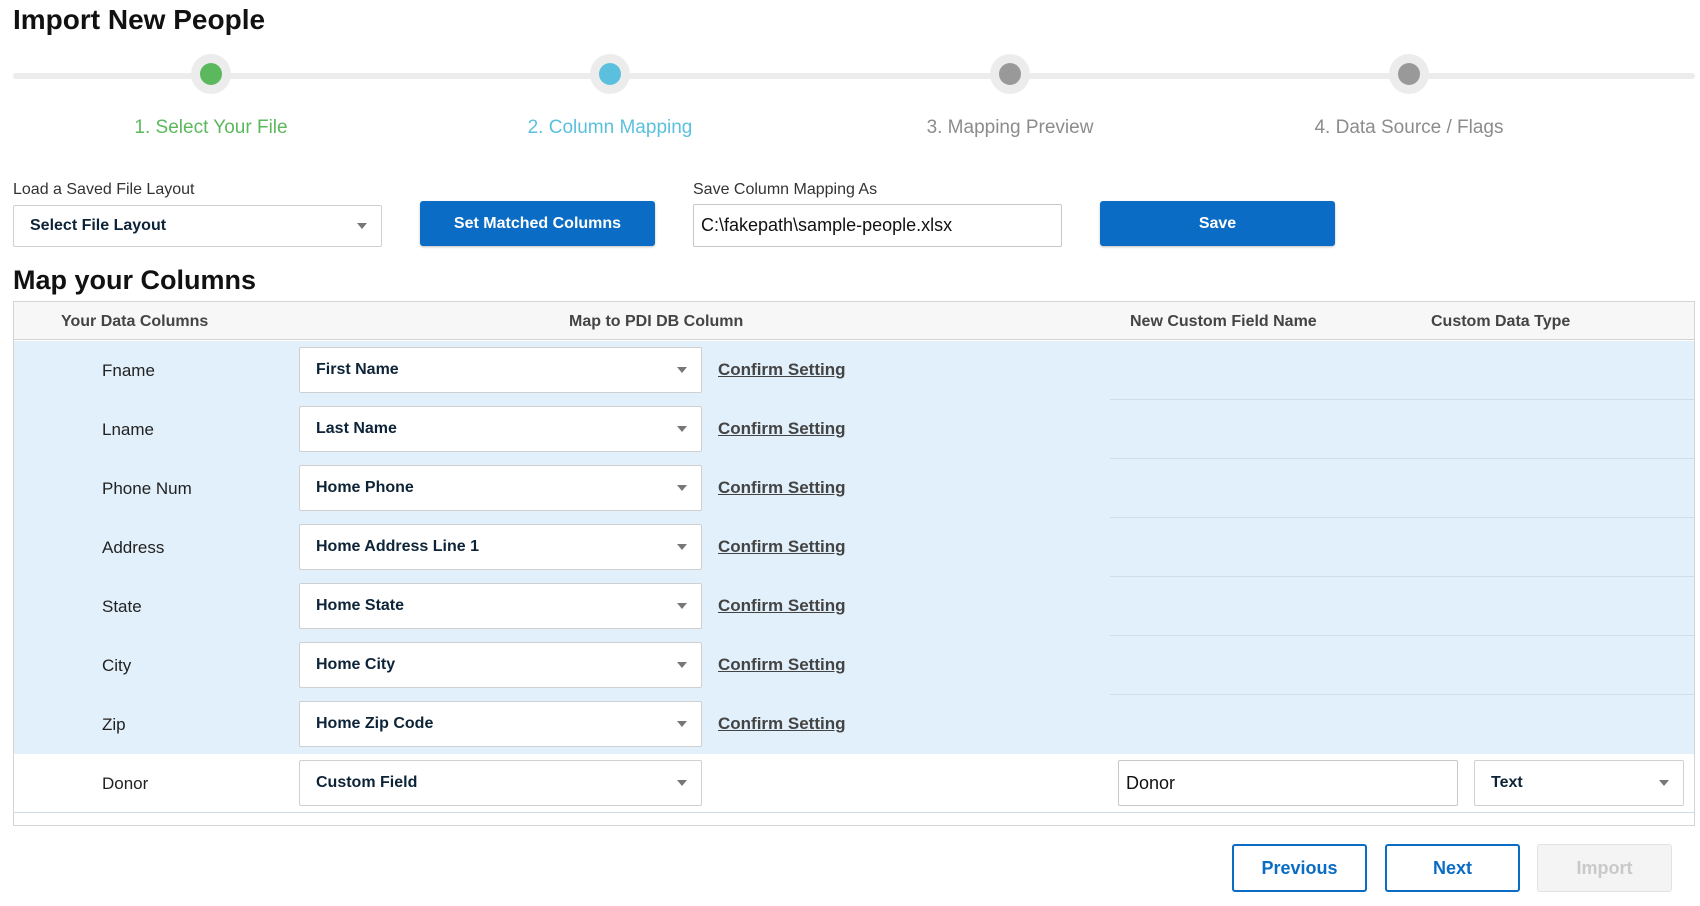  I want to click on db-column-select-value: Home Phone, so click(365, 487).